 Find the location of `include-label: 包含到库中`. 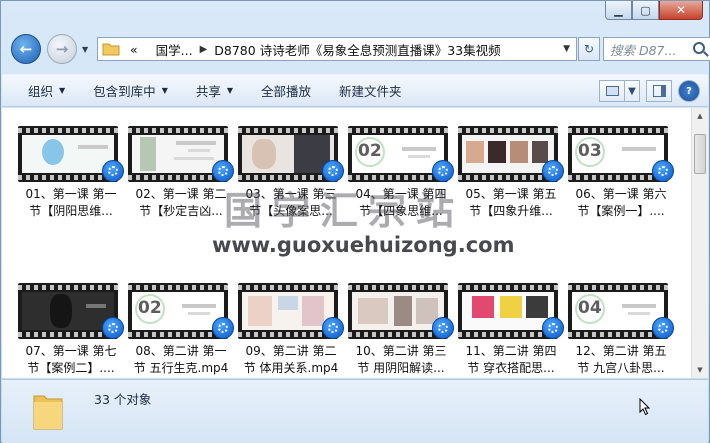

include-label: 包含到库中 is located at coordinates (124, 91).